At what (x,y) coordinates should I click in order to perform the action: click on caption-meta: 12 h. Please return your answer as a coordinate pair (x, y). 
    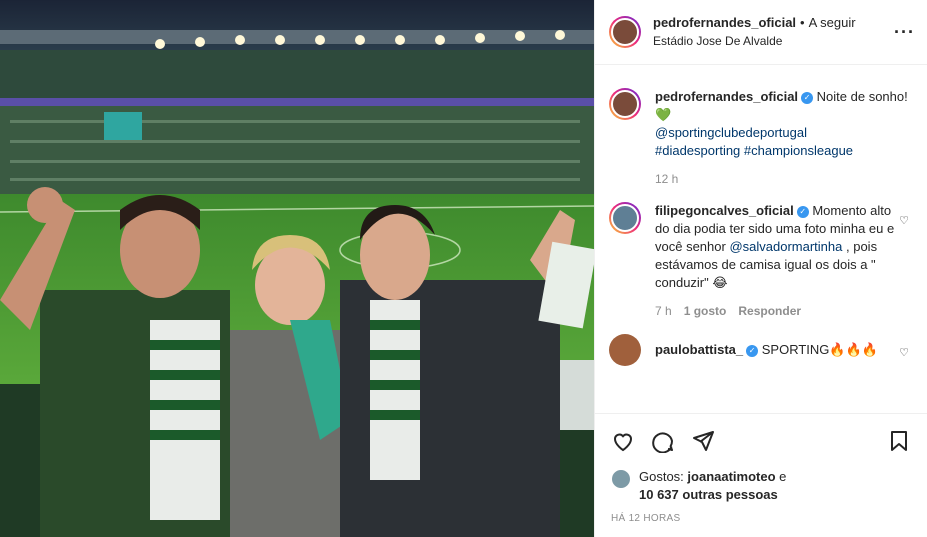
    Looking at the image, I should click on (784, 179).